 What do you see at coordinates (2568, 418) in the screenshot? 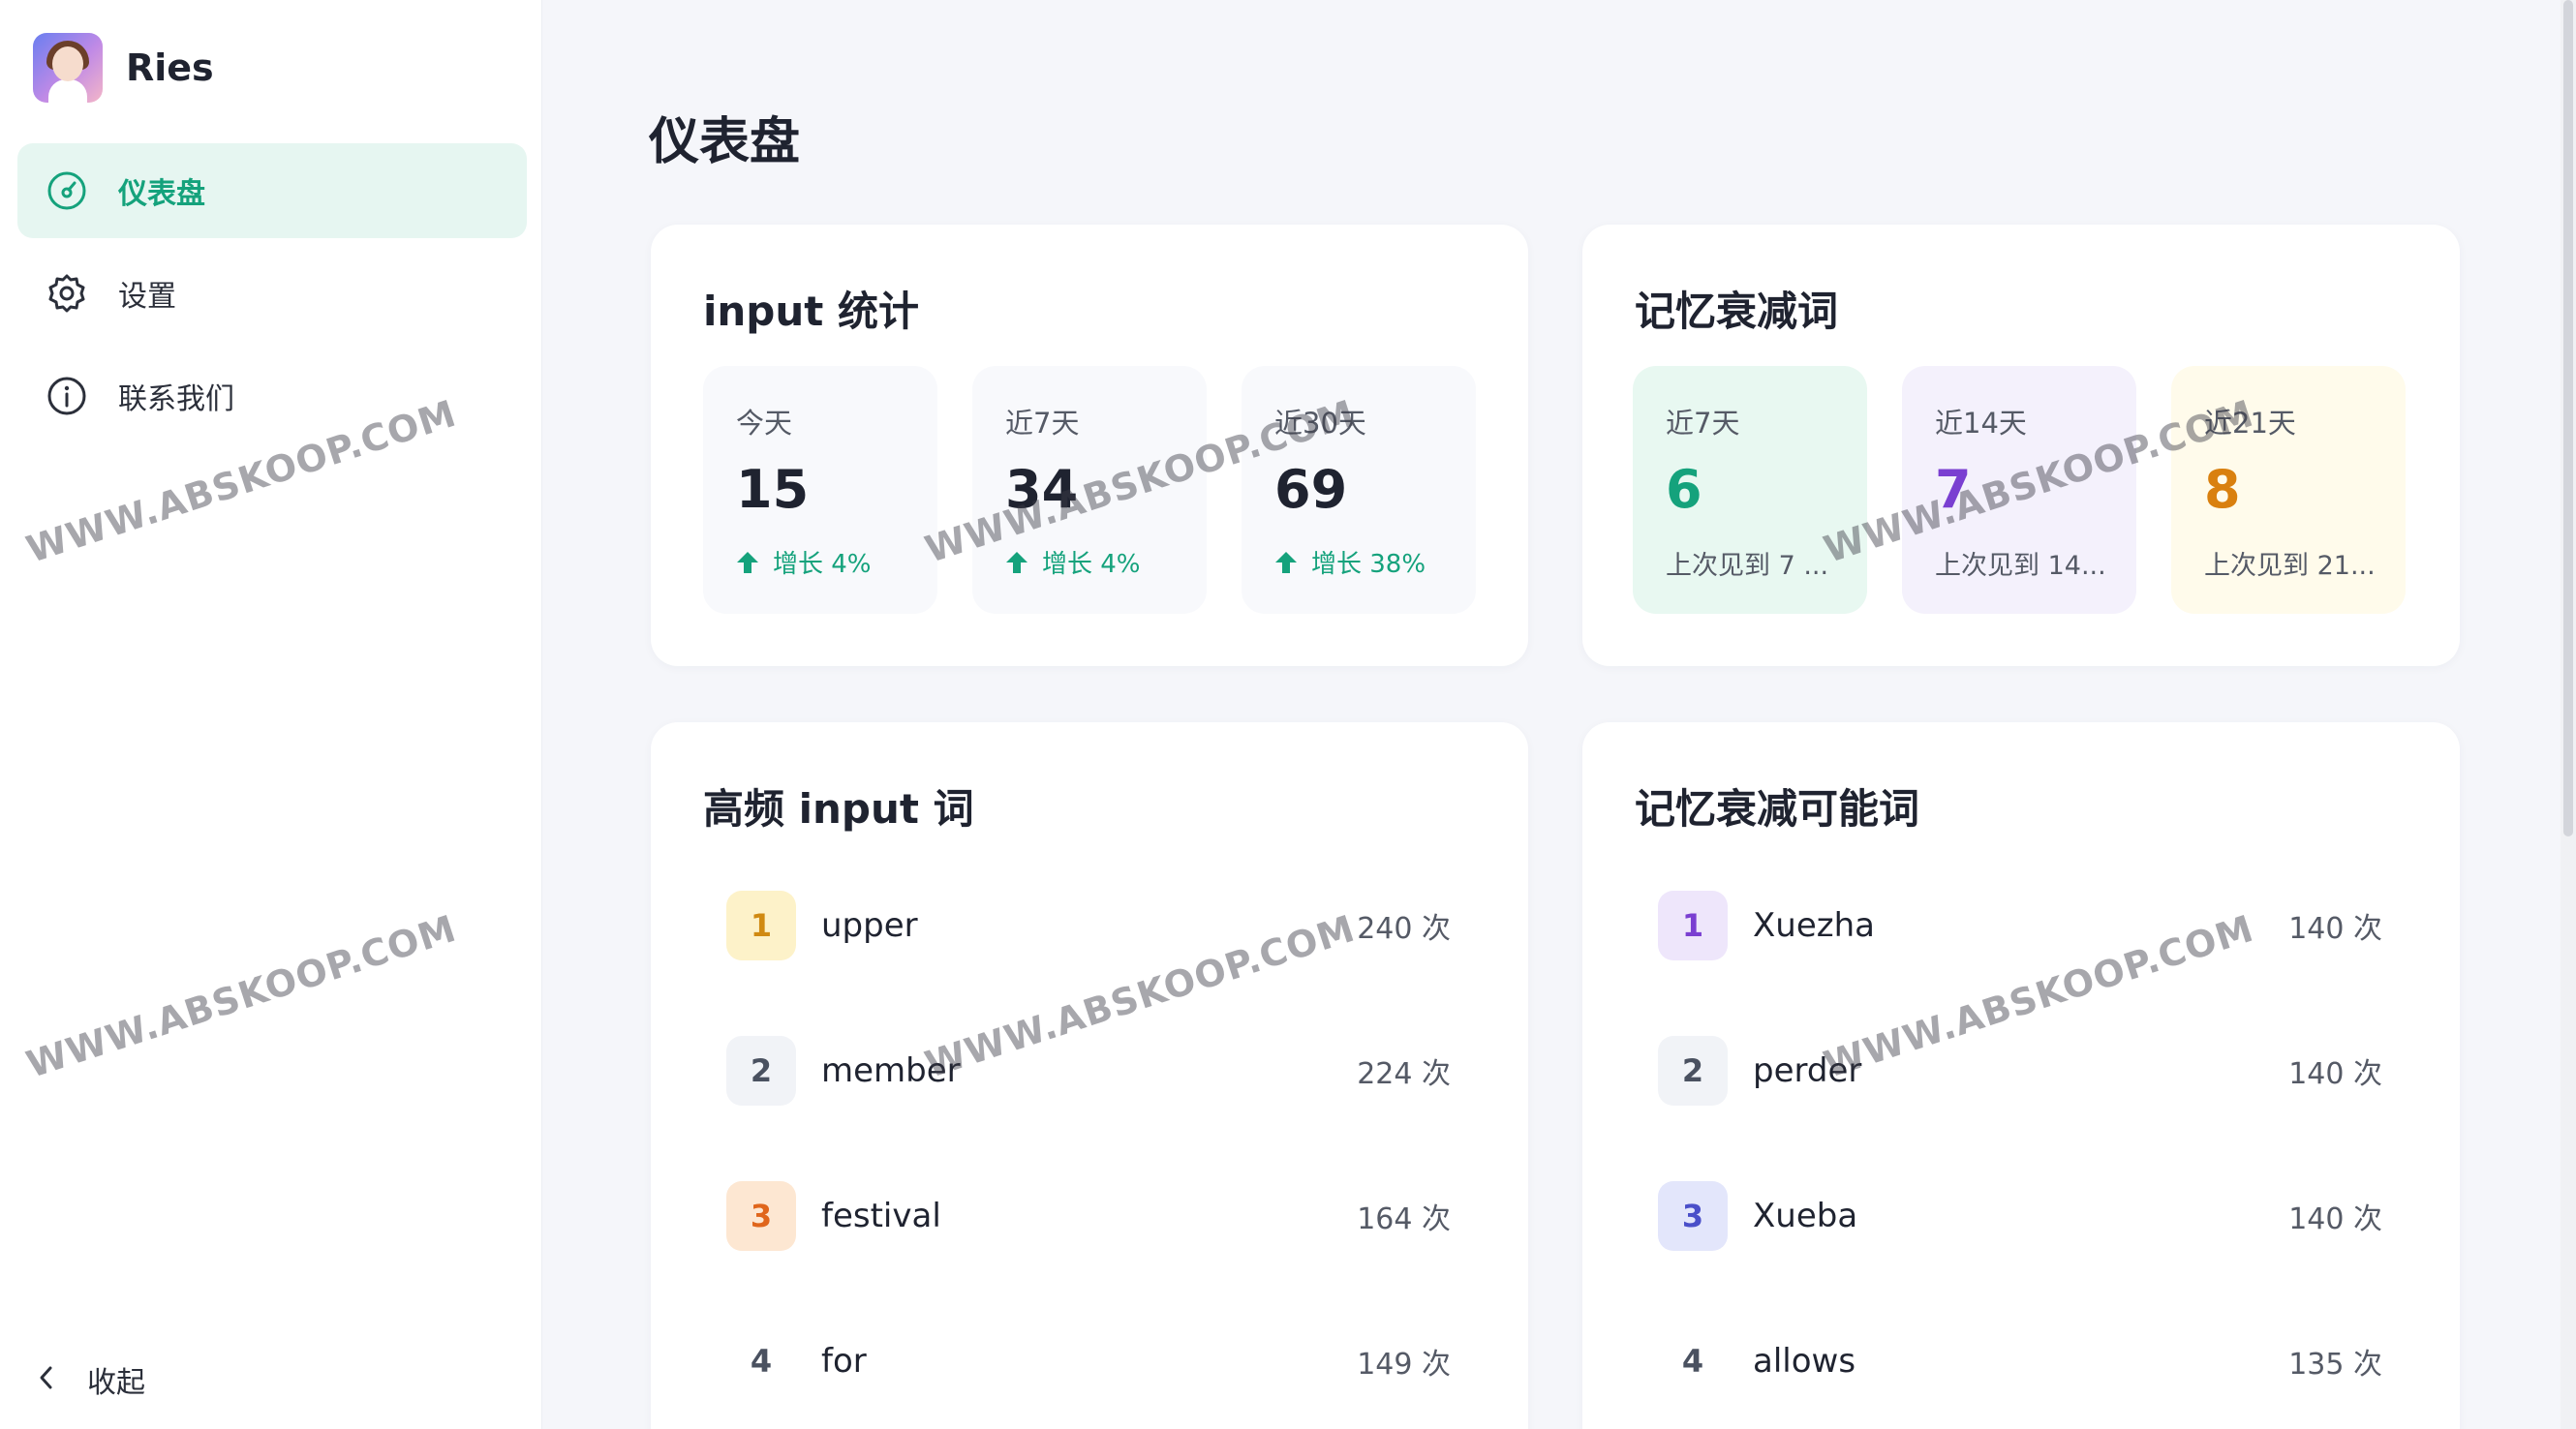
I see `scrollbar-thumb` at bounding box center [2568, 418].